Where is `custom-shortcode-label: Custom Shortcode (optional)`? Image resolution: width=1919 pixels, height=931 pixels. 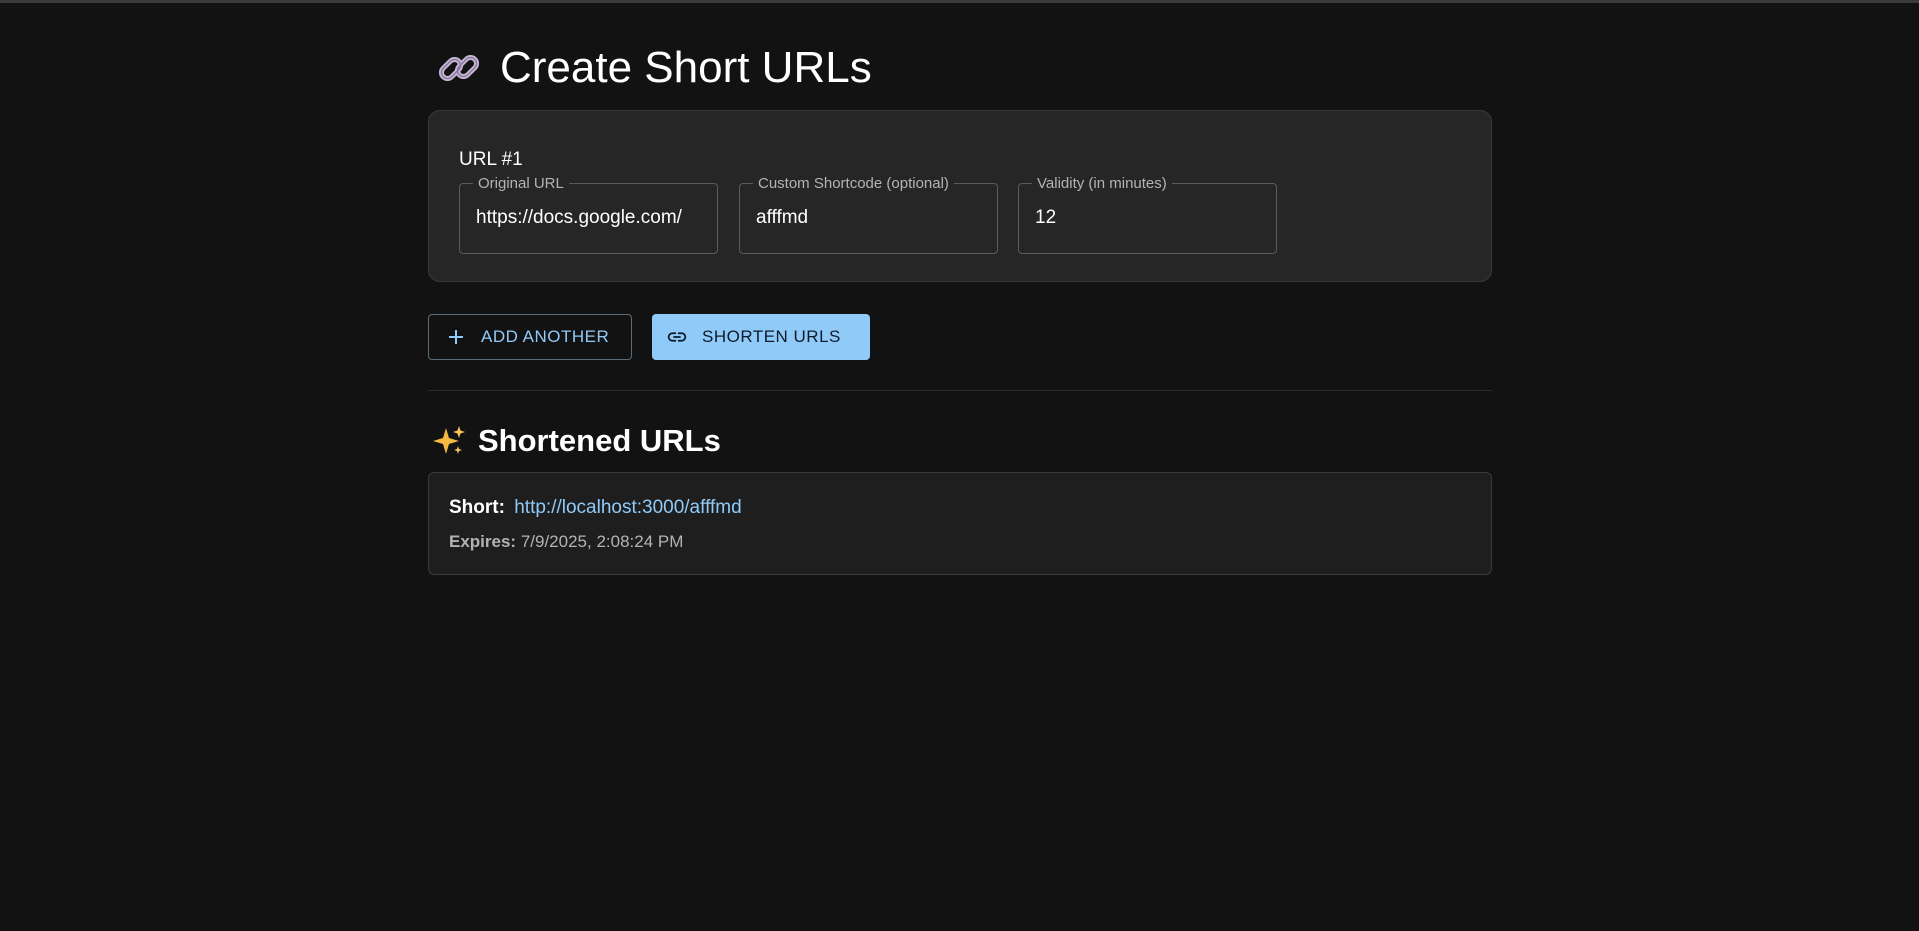 custom-shortcode-label: Custom Shortcode (optional) is located at coordinates (853, 183).